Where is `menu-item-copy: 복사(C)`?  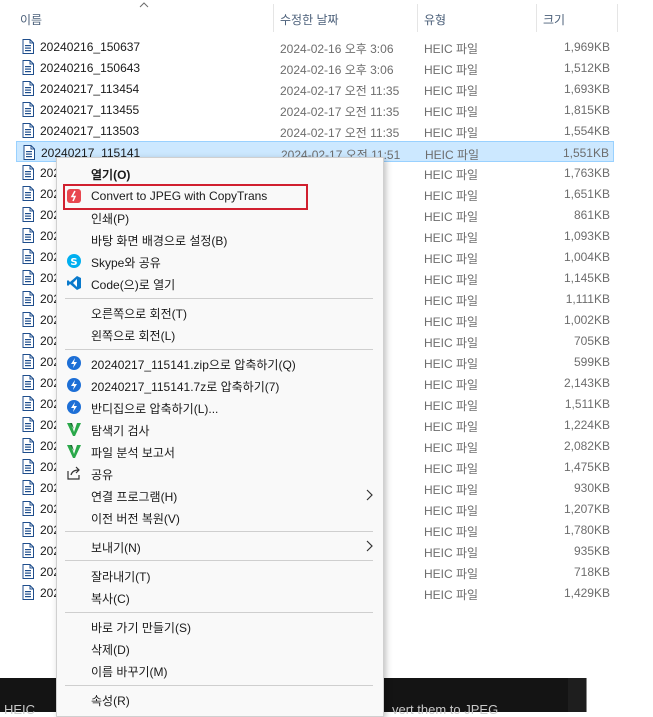
menu-item-copy: 복사(C) is located at coordinates (220, 597).